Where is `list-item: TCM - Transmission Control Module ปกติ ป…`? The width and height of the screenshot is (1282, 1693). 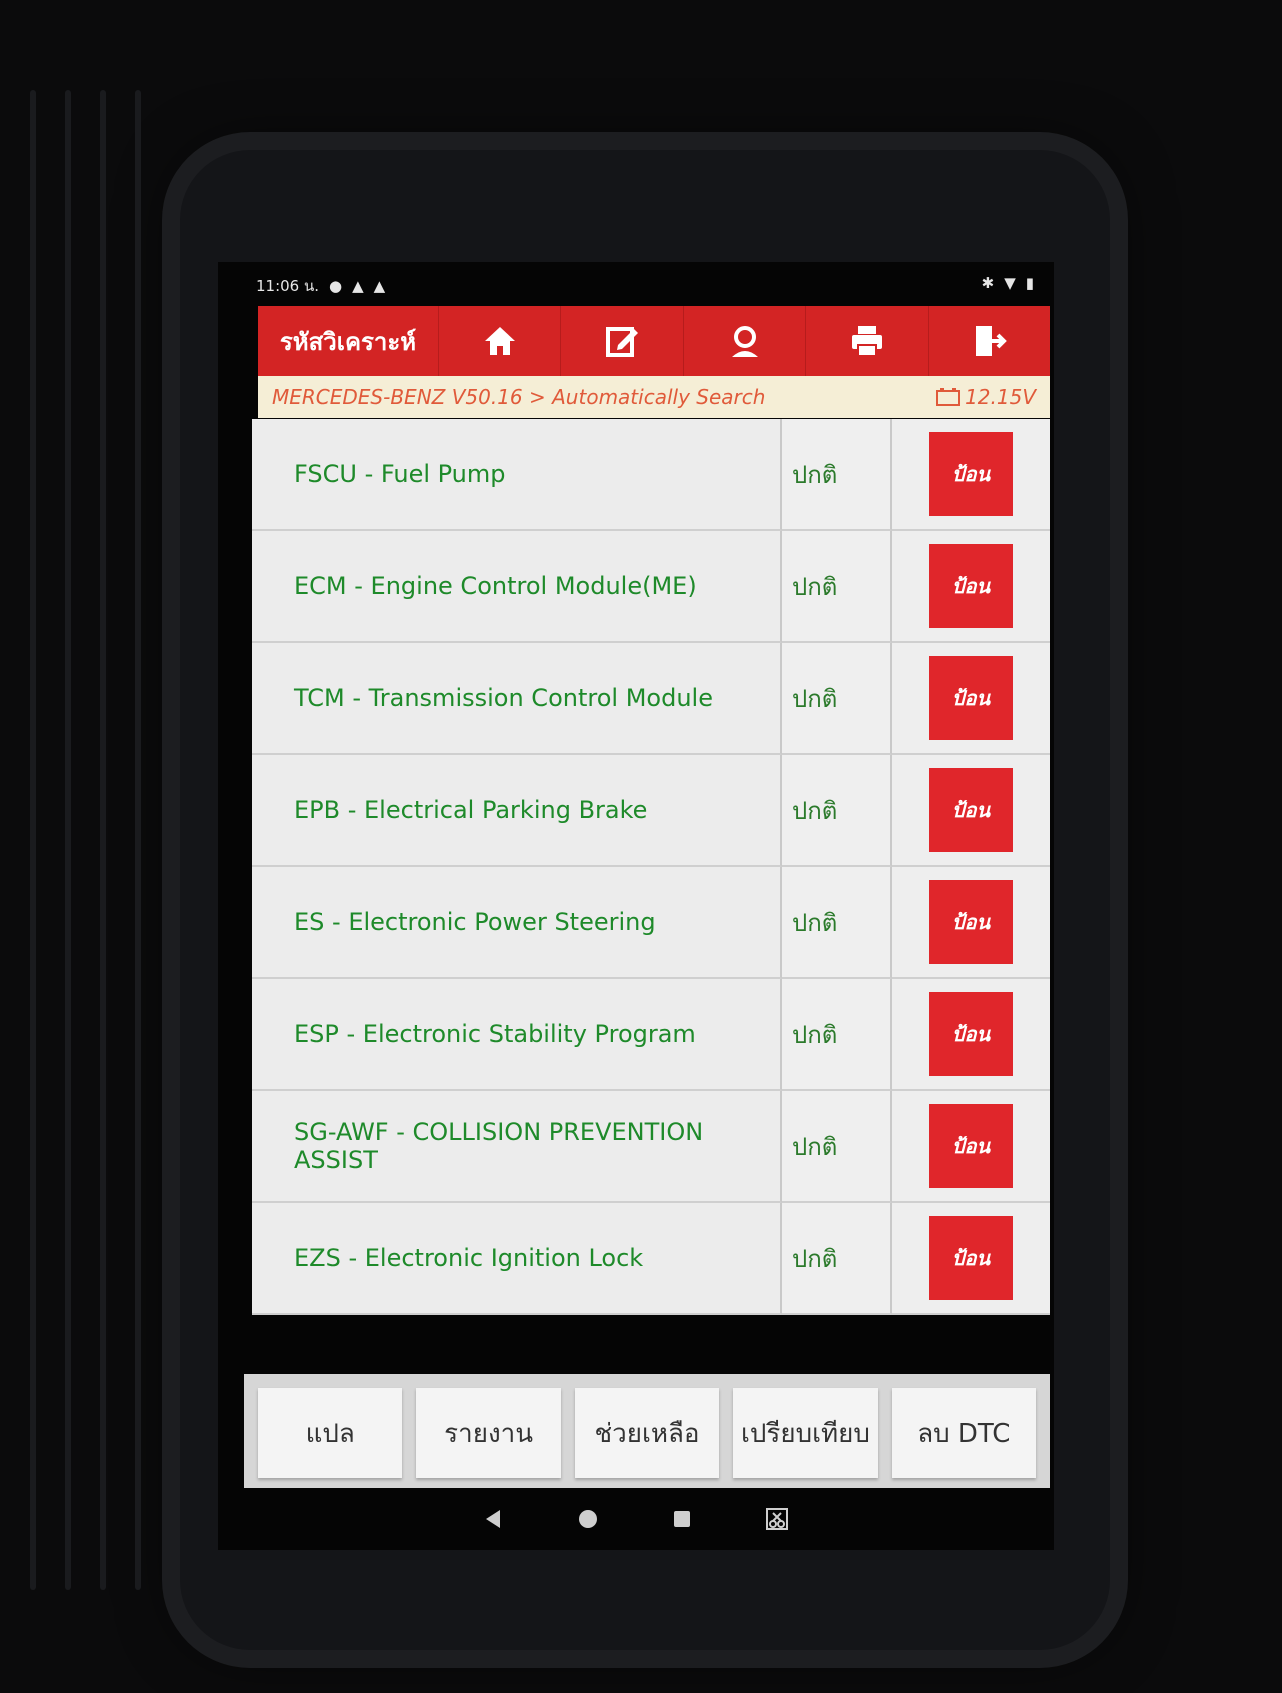 list-item: TCM - Transmission Control Module ปกติ ป… is located at coordinates (651, 699).